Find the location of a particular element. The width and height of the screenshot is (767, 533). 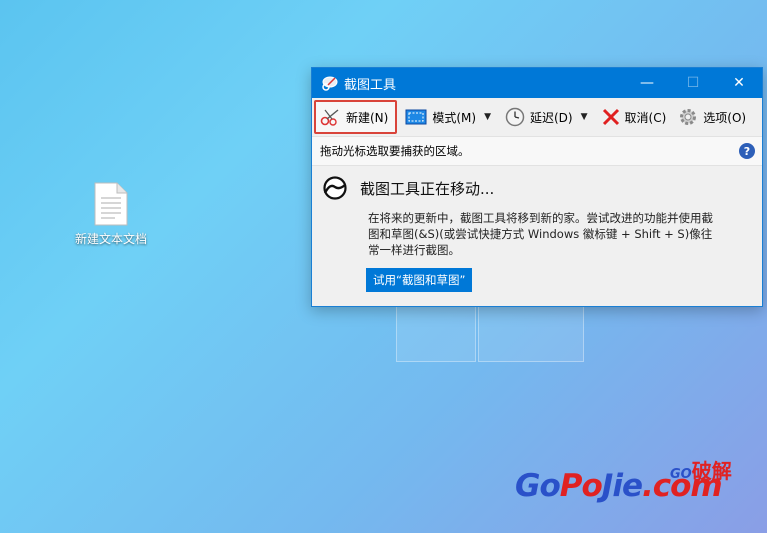

toolbar: 新建(N) 模式(M) ▼ 延迟(D) ▼ 取消(C) 选项(O) is located at coordinates (537, 117).